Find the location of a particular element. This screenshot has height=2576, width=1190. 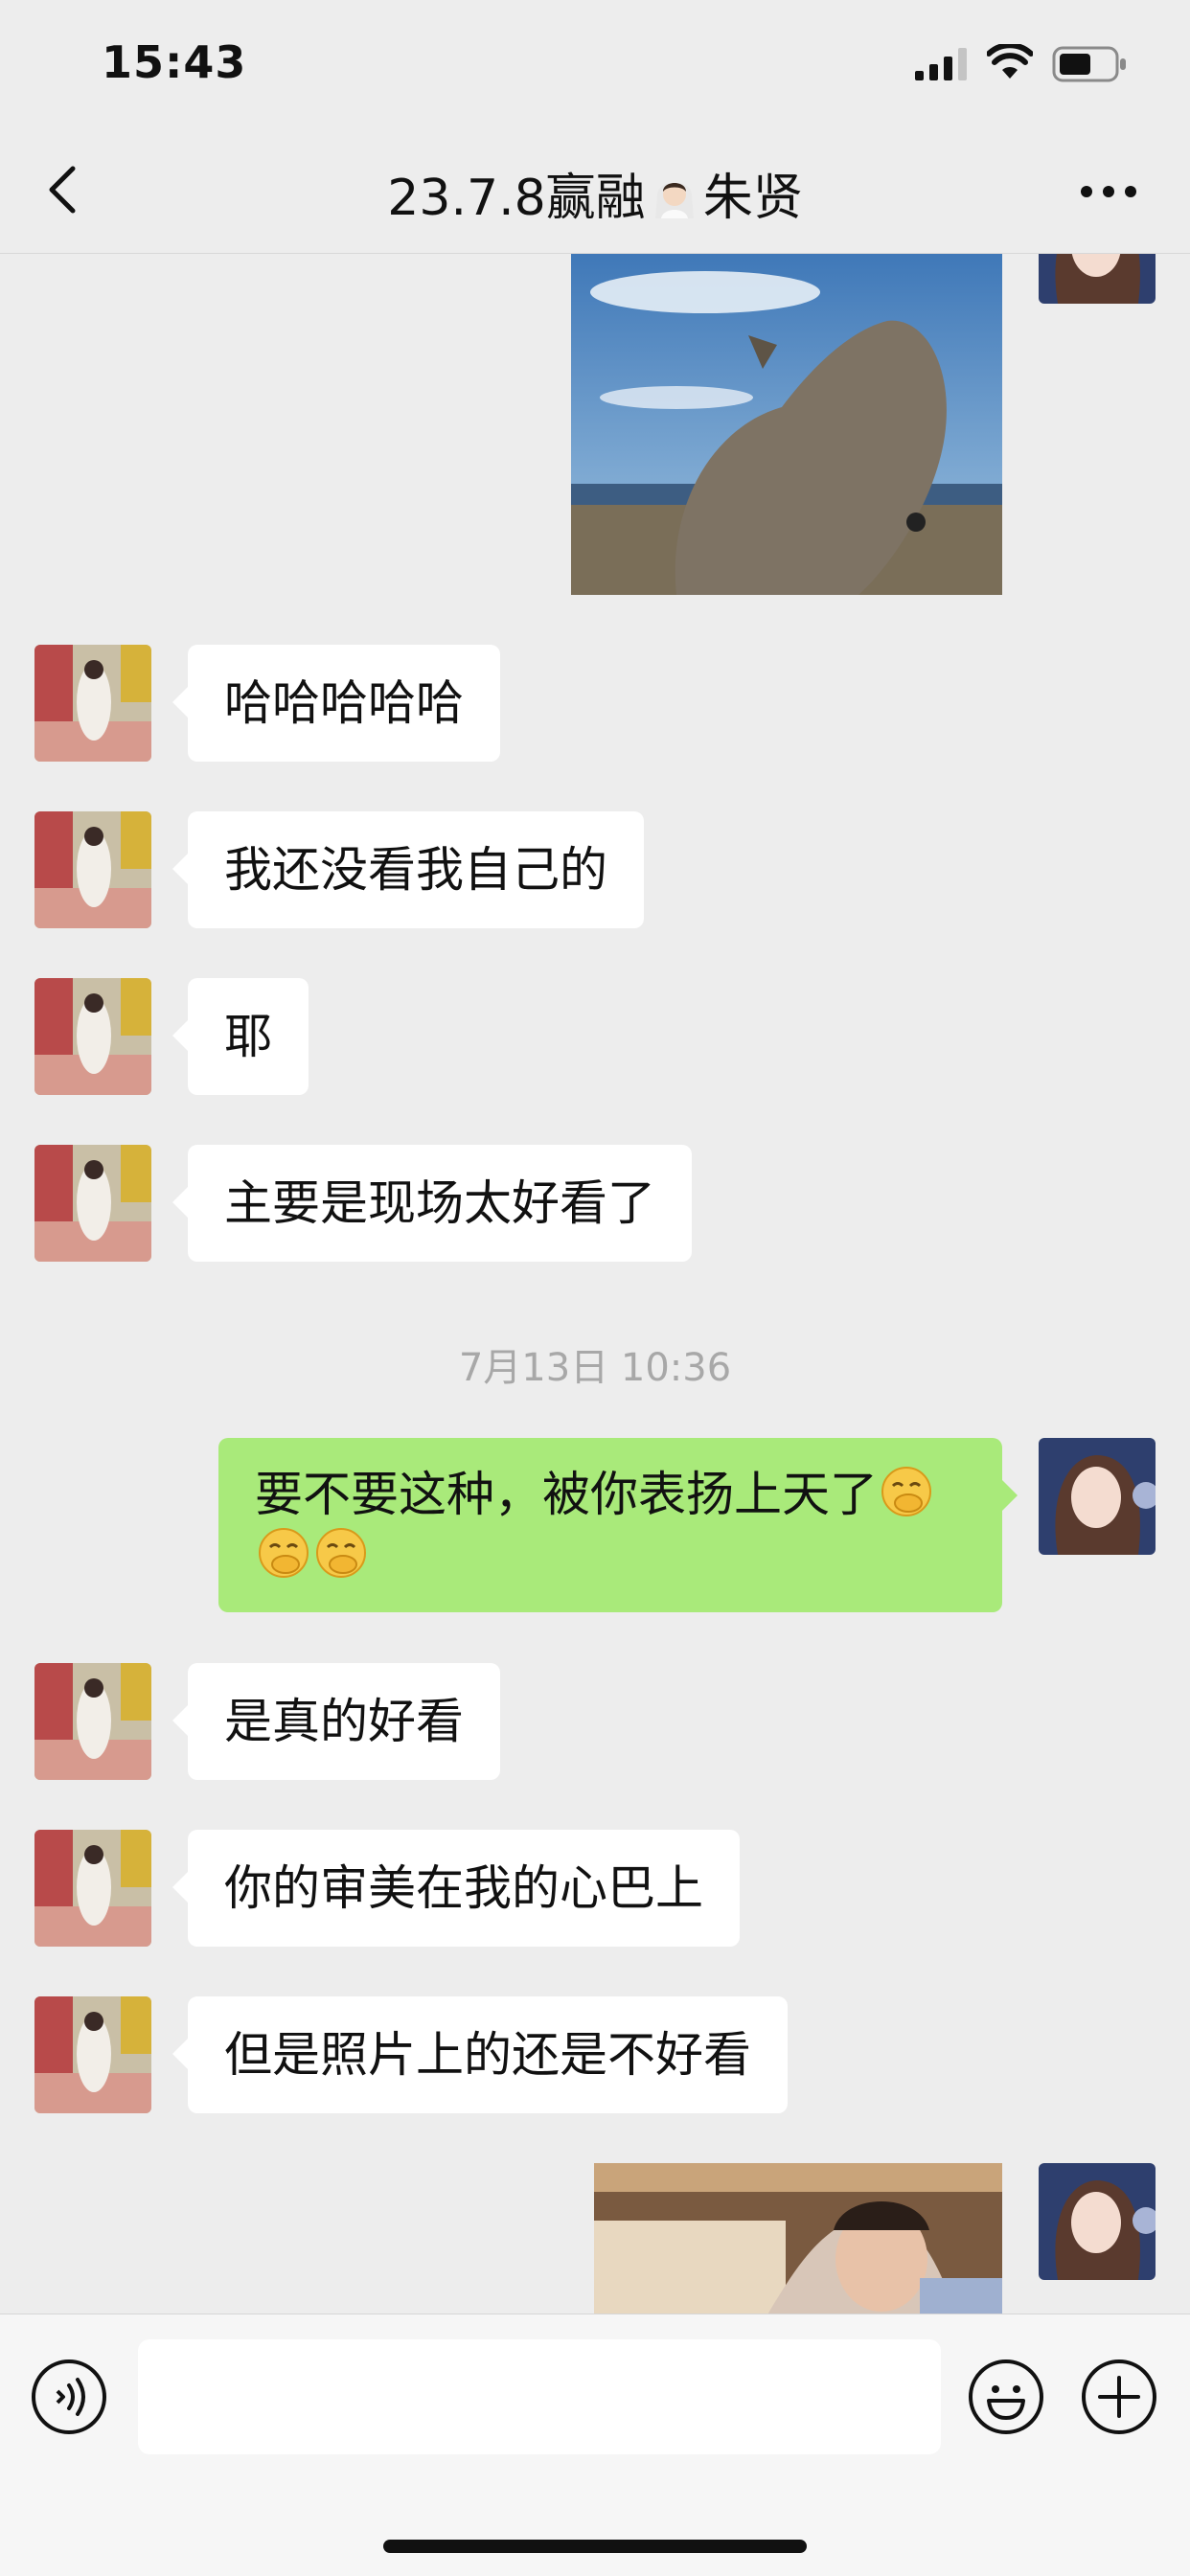

message-bubble: 但是照片上的还是不好看 is located at coordinates (480, 2054).